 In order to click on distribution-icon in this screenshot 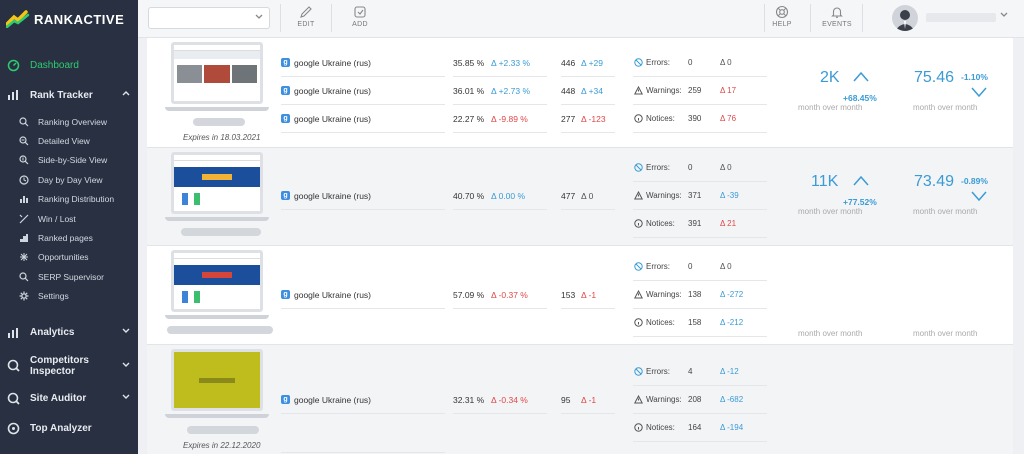, I will do `click(24, 199)`.